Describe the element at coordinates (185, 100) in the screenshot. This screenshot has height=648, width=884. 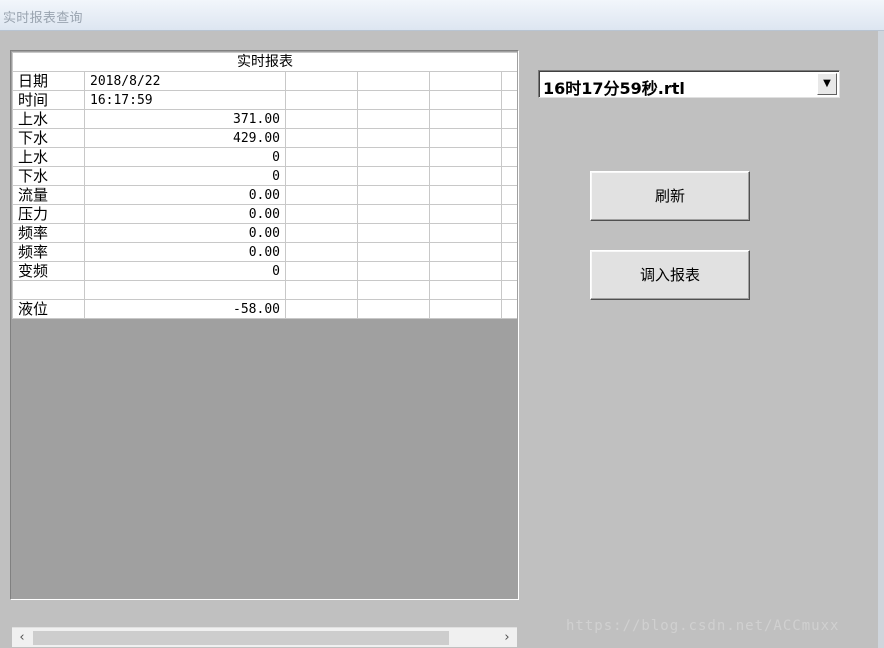
I see `row-value: 16:17:59` at that location.